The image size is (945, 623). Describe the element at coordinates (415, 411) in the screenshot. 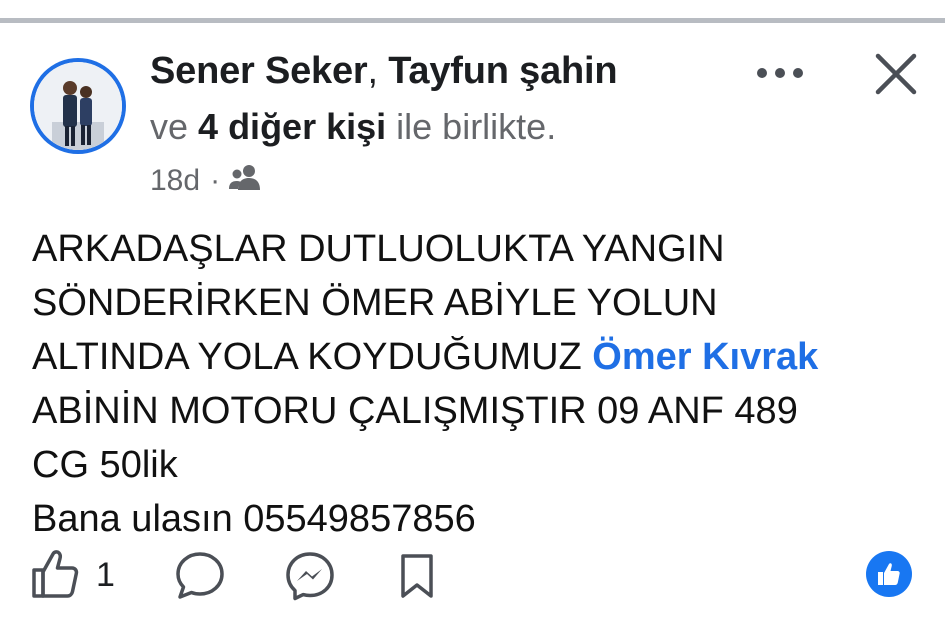

I see `post-line: ABİNİN MOTORU ÇALIŞMIŞTIR 09 ANF 489` at that location.